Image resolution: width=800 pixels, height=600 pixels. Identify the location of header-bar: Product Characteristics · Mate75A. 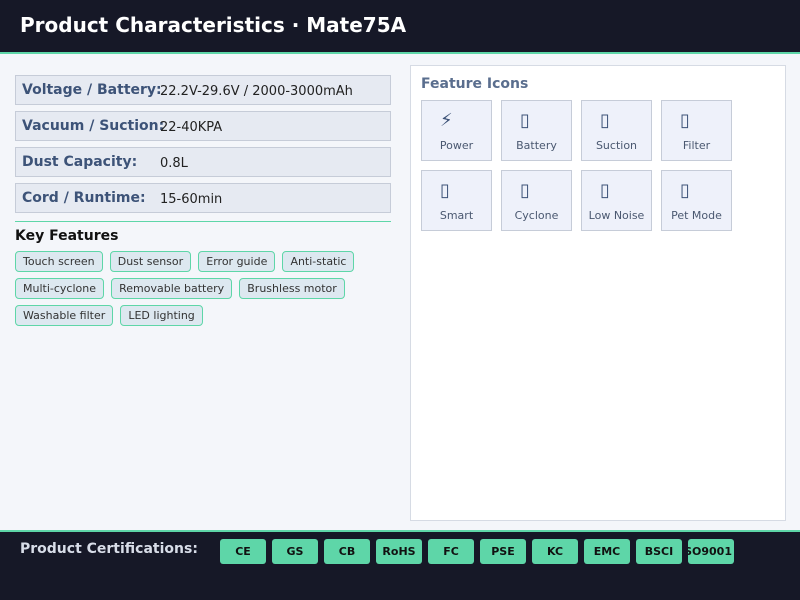
(400, 27).